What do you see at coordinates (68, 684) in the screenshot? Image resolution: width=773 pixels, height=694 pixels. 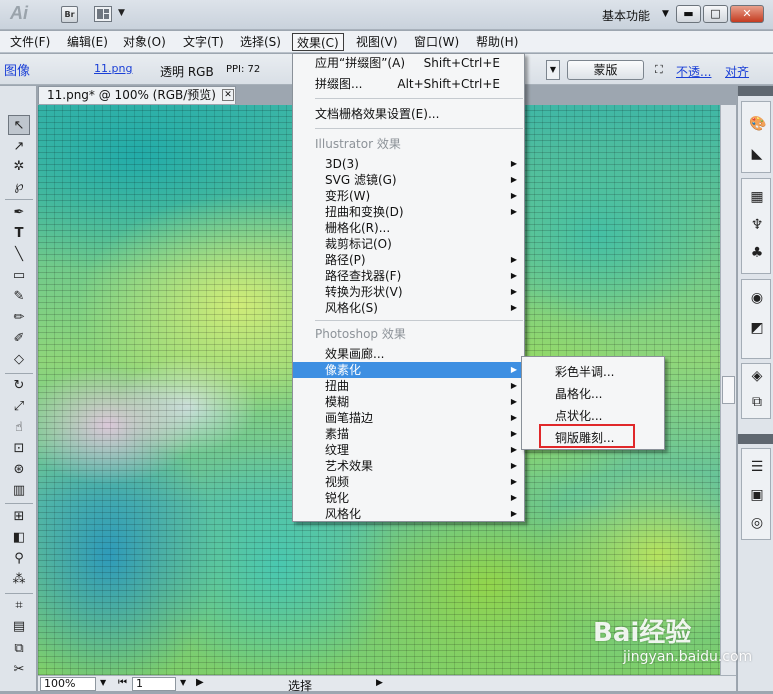 I see `zoom-field: 100%` at bounding box center [68, 684].